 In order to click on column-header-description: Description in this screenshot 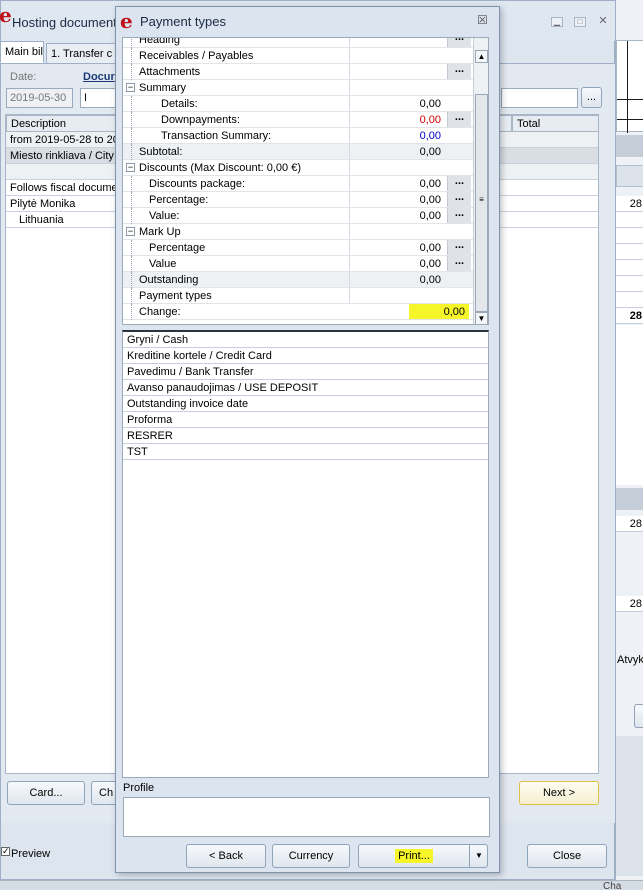, I will do `click(62, 123)`.